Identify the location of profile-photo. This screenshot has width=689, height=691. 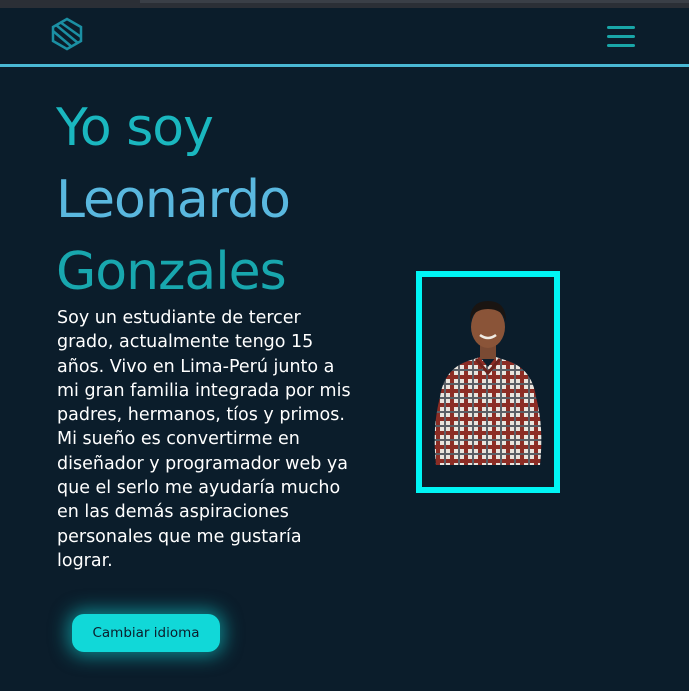
(488, 383).